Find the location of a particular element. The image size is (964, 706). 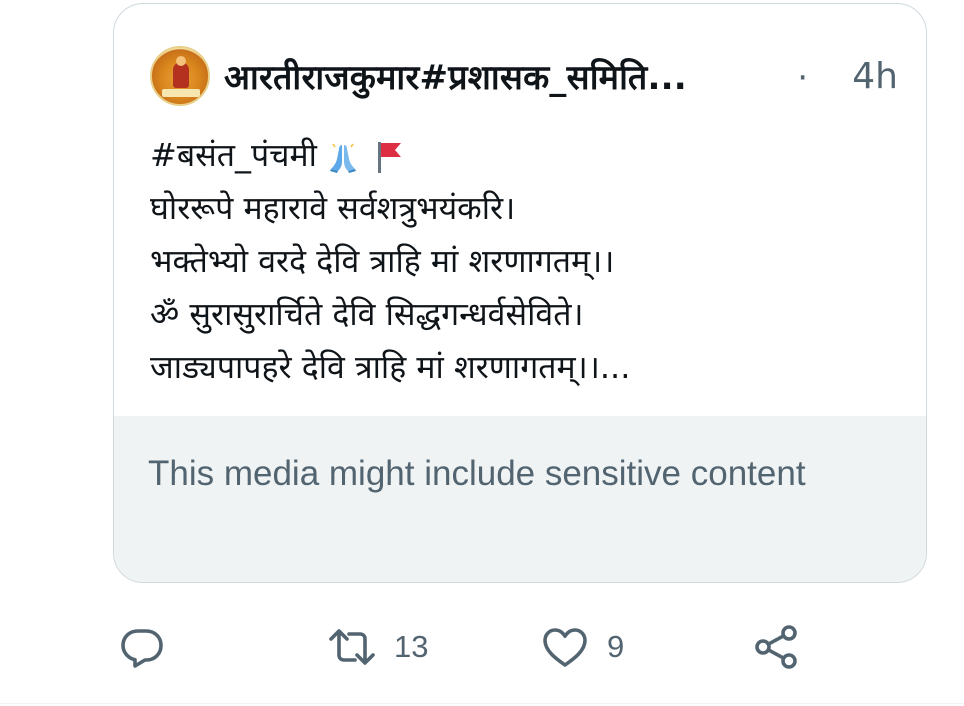

share-button is located at coordinates (776, 647).